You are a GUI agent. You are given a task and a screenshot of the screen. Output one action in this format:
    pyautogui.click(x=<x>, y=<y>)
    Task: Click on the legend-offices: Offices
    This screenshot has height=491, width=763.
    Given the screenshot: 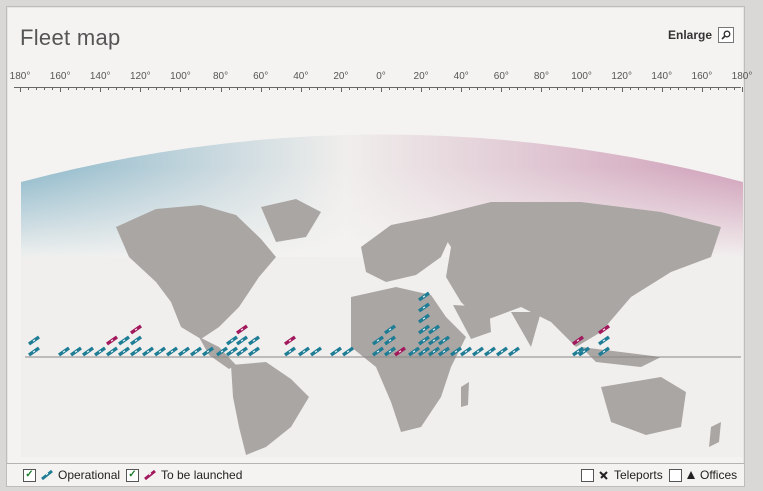 What is the action you would take?
    pyautogui.click(x=703, y=475)
    